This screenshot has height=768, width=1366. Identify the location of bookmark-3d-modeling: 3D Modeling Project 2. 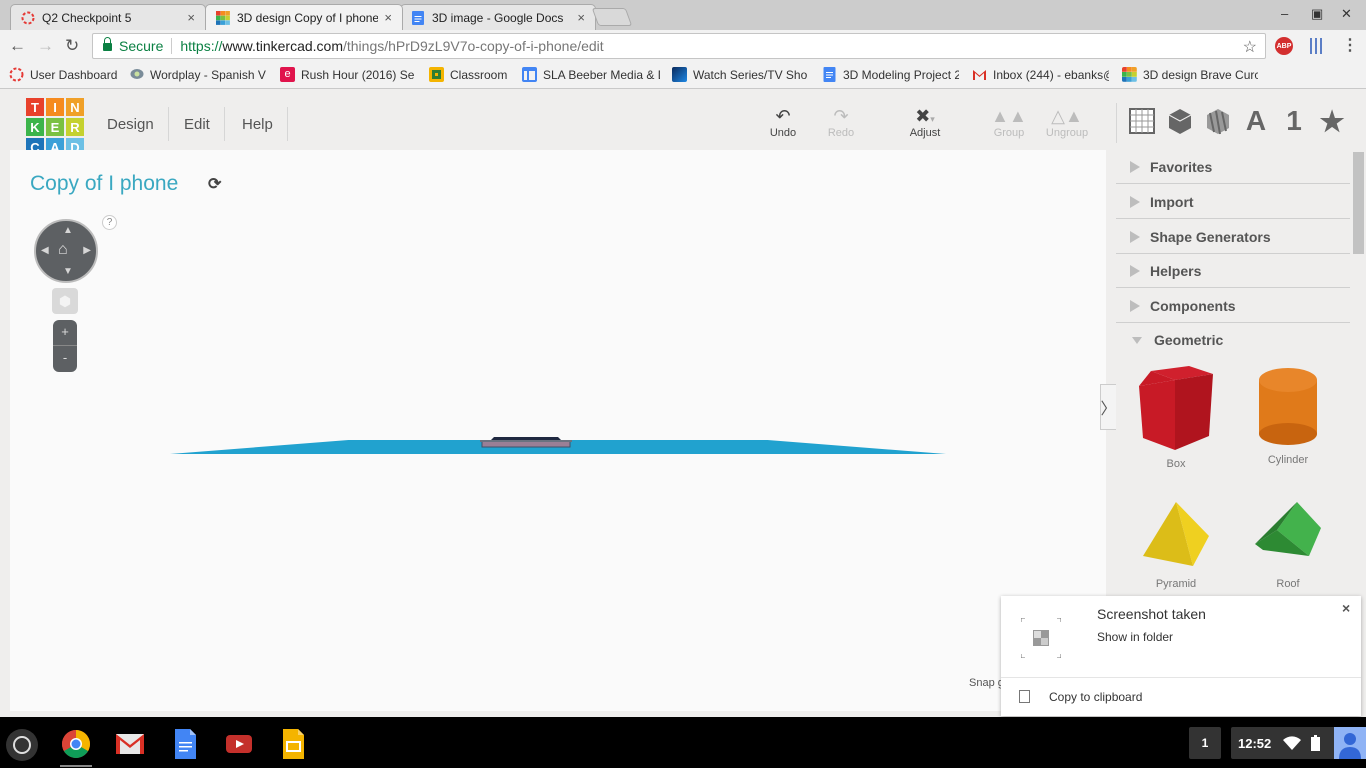
(890, 74).